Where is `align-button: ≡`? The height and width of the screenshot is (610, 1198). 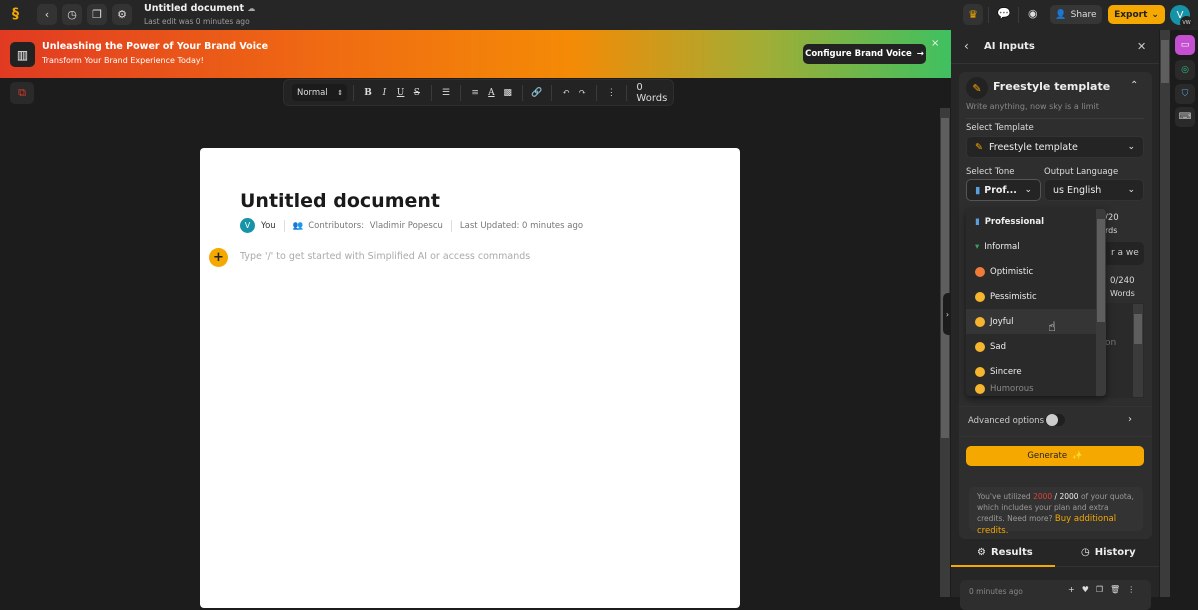
align-button: ≡ is located at coordinates (475, 93).